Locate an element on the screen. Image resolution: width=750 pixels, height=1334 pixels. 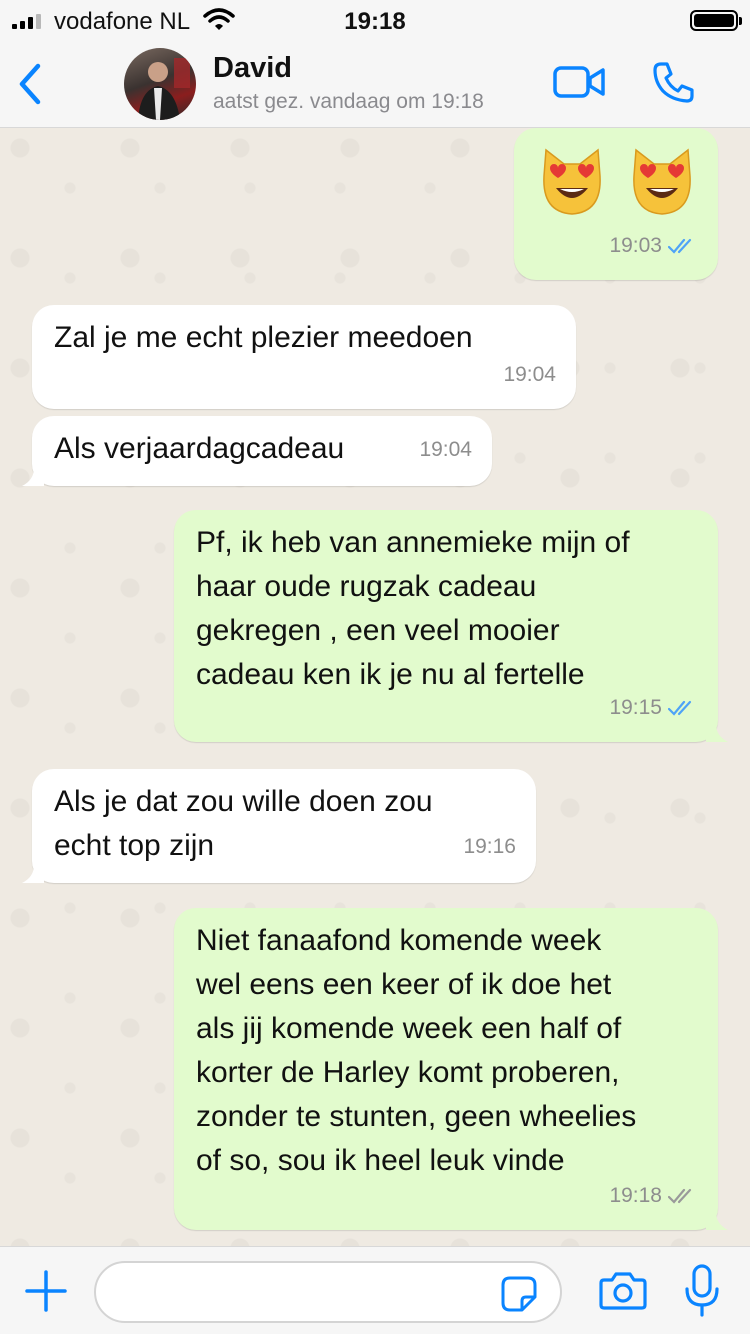
message-meta: 19:16 is located at coordinates (489, 847).